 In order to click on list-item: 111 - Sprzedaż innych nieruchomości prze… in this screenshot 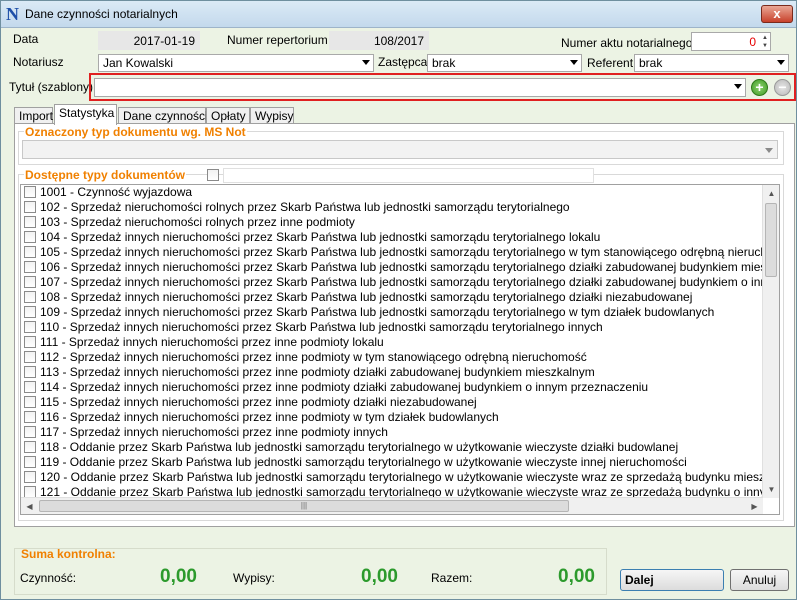, I will do `click(392, 342)`.